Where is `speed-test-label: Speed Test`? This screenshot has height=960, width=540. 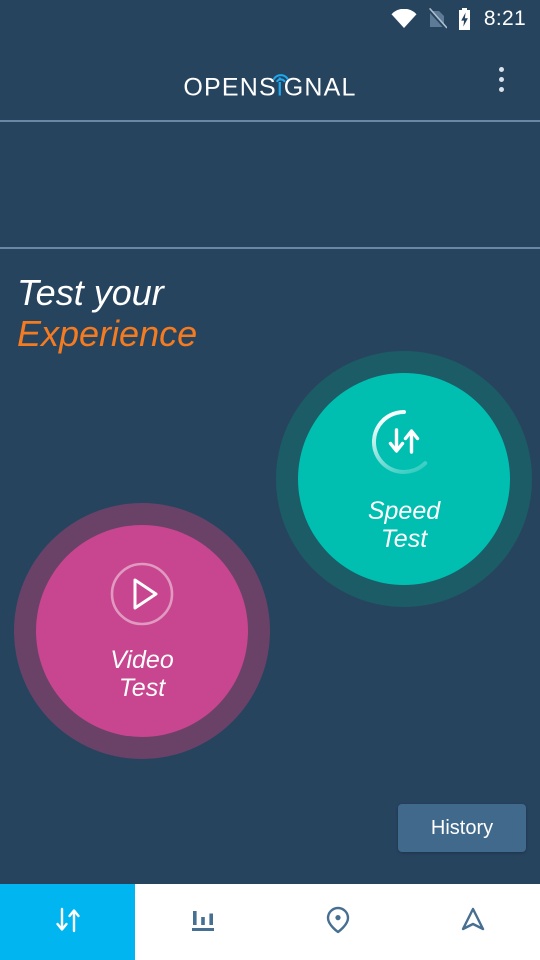
speed-test-label: Speed Test is located at coordinates (404, 525).